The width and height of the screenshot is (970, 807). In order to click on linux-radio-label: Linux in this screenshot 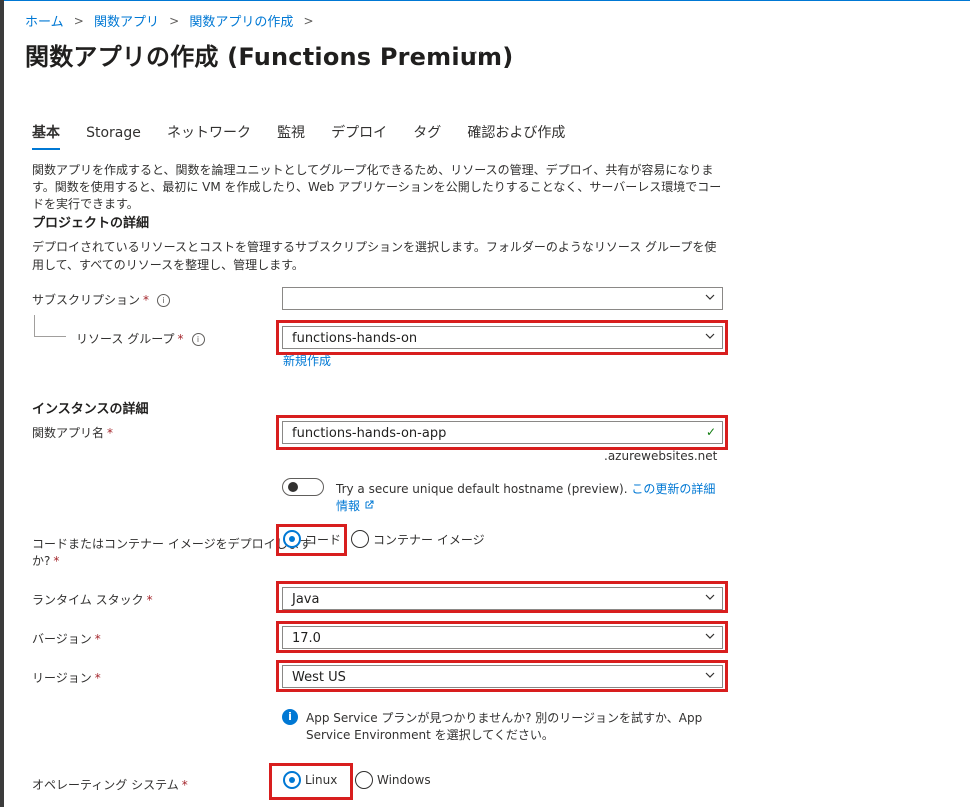, I will do `click(321, 780)`.